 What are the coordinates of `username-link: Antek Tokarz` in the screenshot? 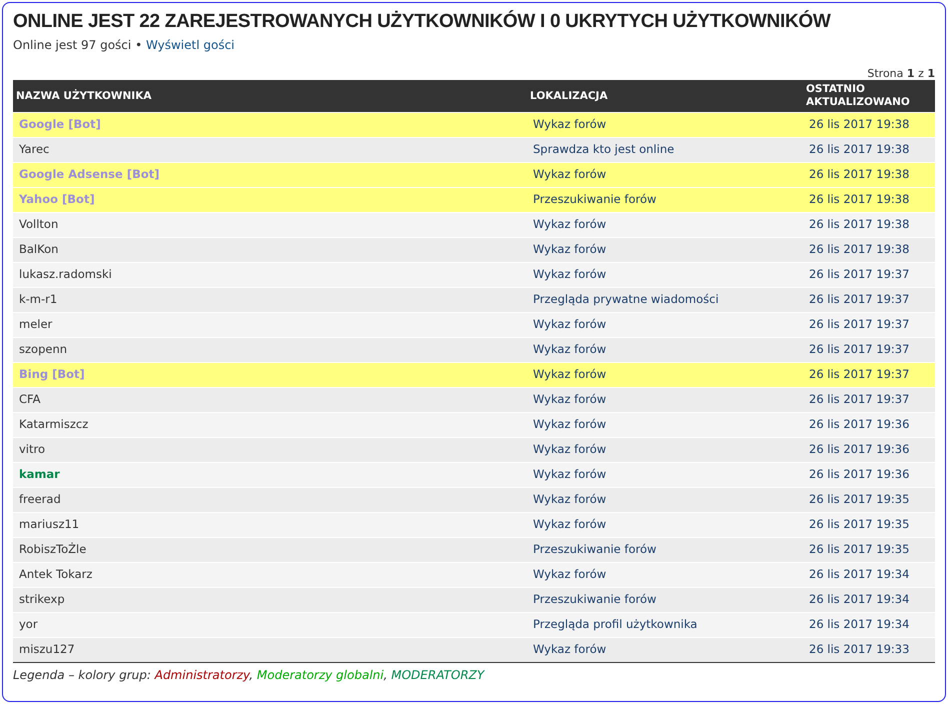 It's located at (55, 573).